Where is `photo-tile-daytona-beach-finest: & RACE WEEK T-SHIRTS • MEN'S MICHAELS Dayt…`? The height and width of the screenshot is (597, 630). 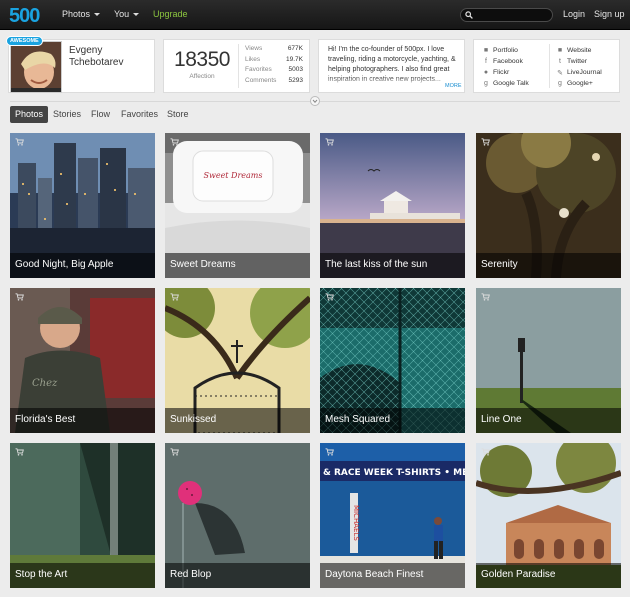
photo-tile-daytona-beach-finest: & RACE WEEK T-SHIRTS • MEN'S MICHAELS Dayt… is located at coordinates (392, 515).